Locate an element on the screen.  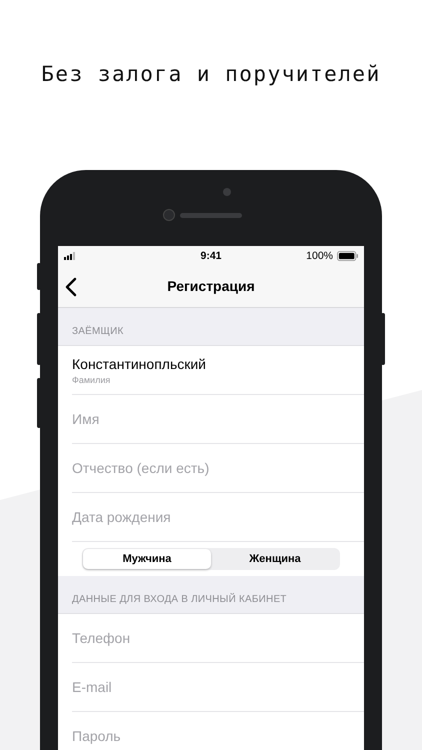
section-header: ЗАЁМЩИК is located at coordinates (98, 331).